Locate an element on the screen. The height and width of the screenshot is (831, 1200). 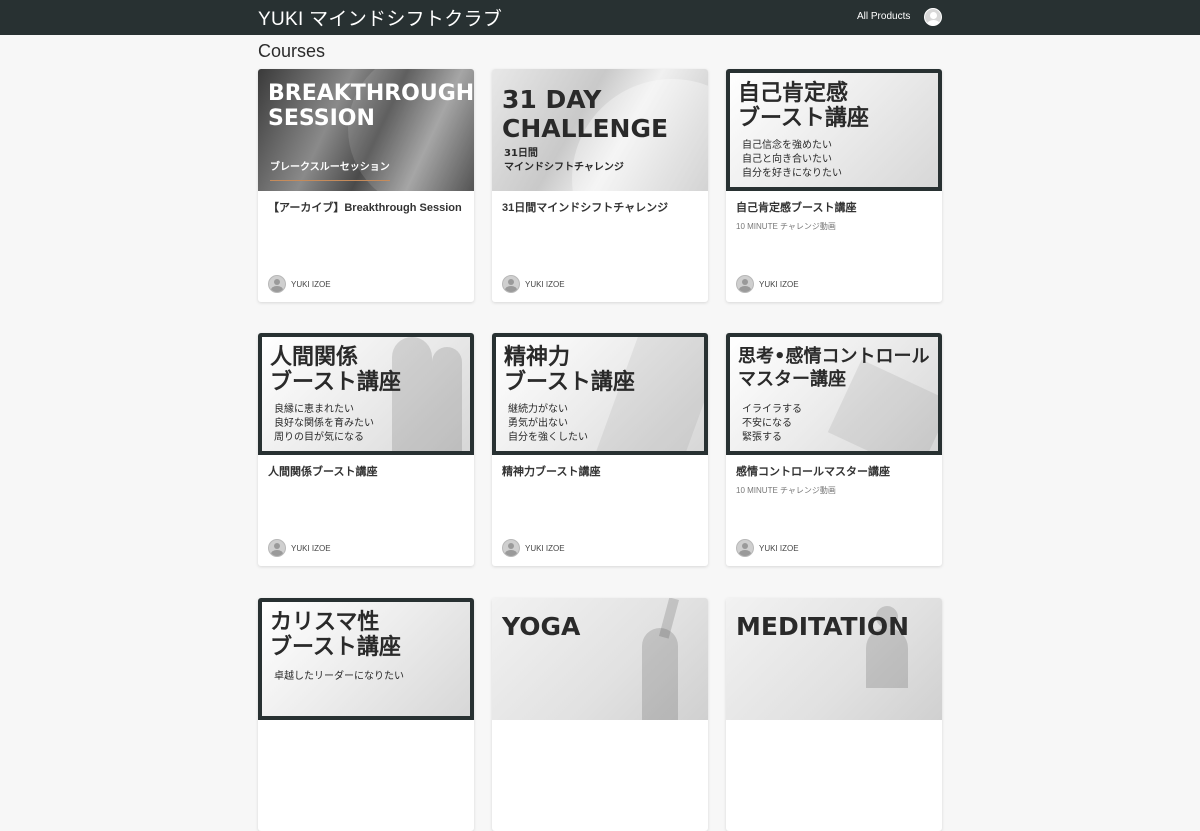
courses-section-title: Courses is located at coordinates (292, 51).